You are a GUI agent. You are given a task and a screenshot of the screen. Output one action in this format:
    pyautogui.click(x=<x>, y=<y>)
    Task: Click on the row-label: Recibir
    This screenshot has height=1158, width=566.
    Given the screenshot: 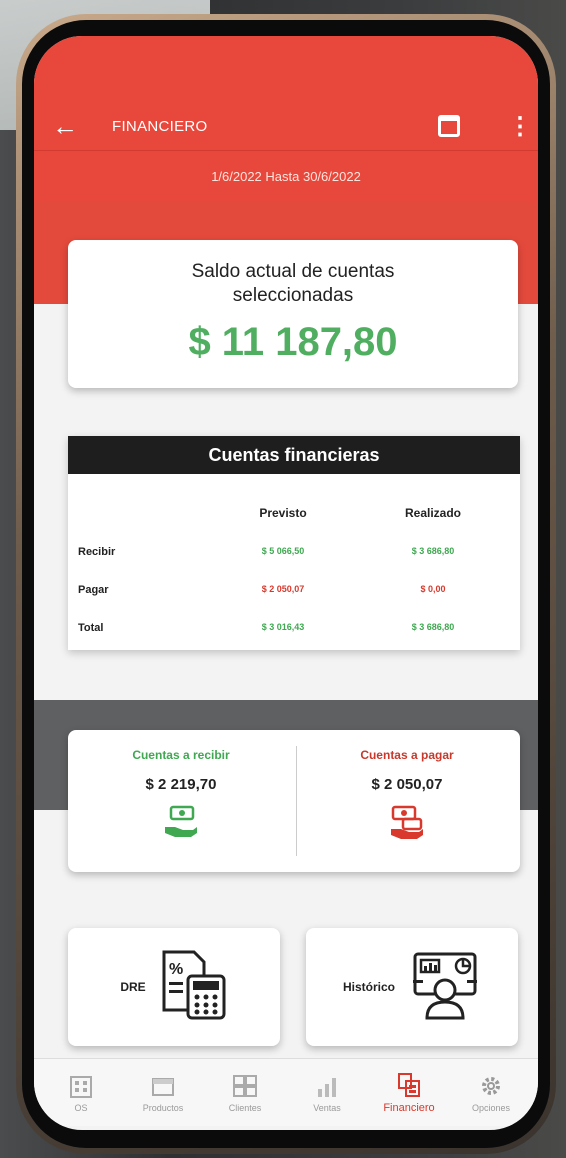 What is the action you would take?
    pyautogui.click(x=97, y=552)
    